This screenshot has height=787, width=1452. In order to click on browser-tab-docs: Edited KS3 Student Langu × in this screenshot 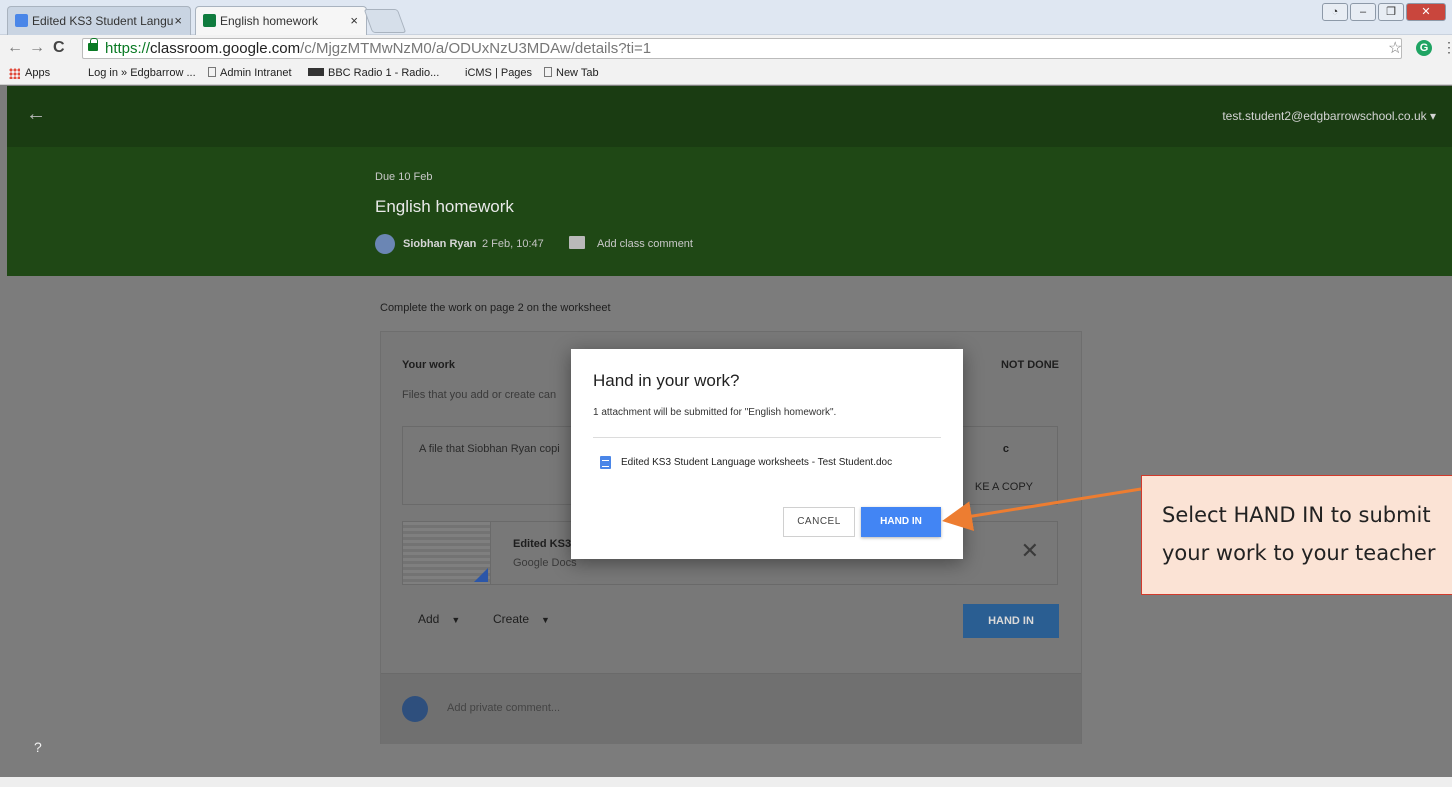, I will do `click(99, 20)`.